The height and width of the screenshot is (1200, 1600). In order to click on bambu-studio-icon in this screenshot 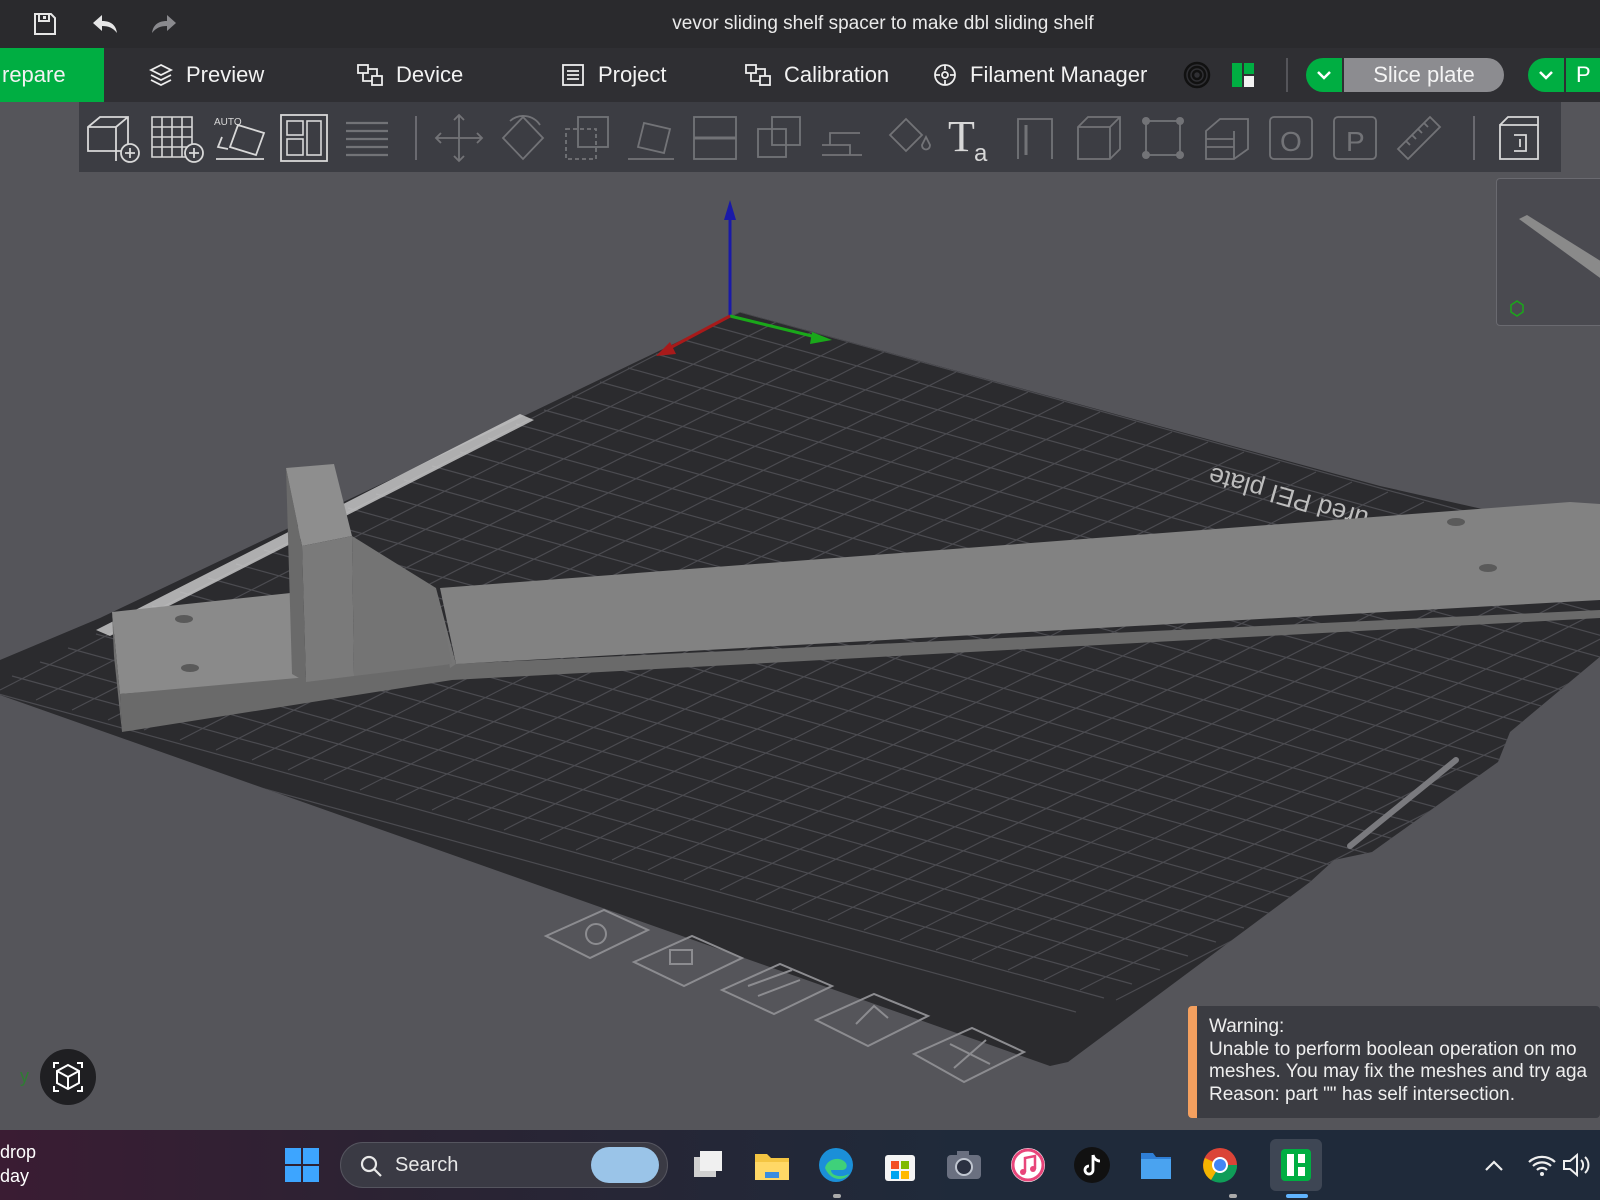, I will do `click(1296, 1165)`.